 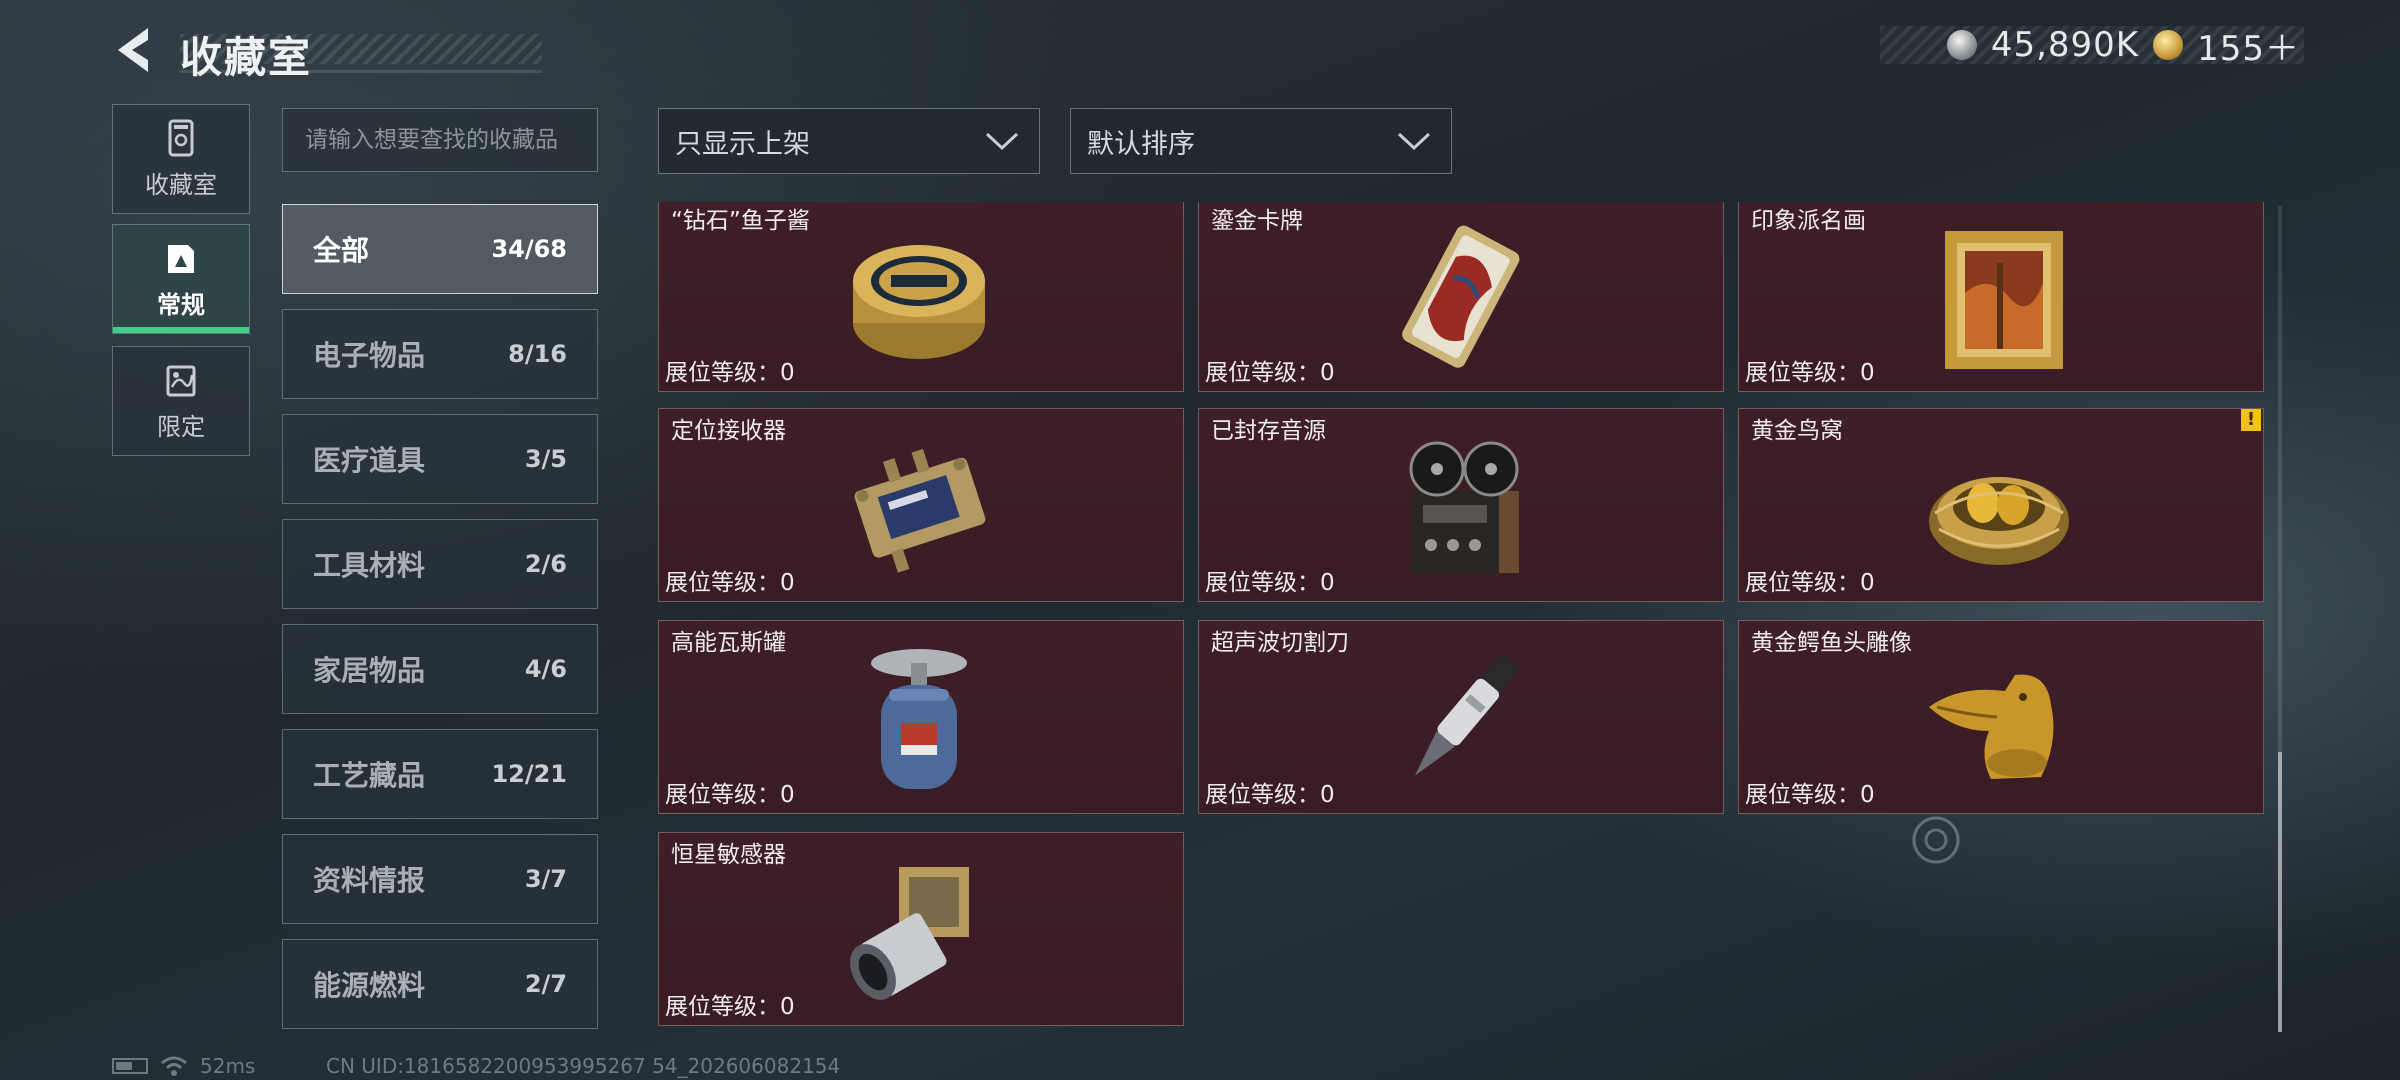 What do you see at coordinates (181, 184) in the screenshot?
I see `nav-label-collection: 收藏室` at bounding box center [181, 184].